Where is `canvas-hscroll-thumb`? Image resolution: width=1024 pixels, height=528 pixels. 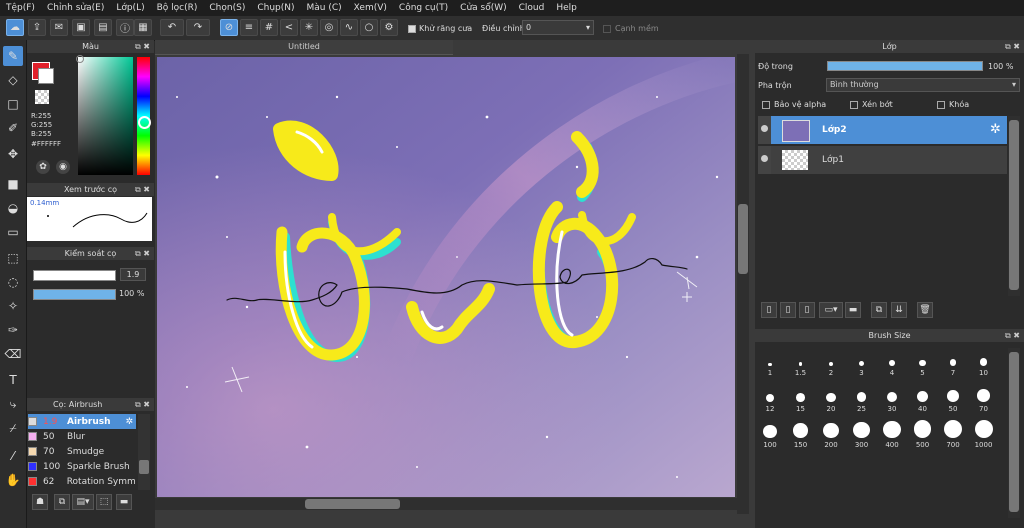 canvas-hscroll-thumb is located at coordinates (352, 504).